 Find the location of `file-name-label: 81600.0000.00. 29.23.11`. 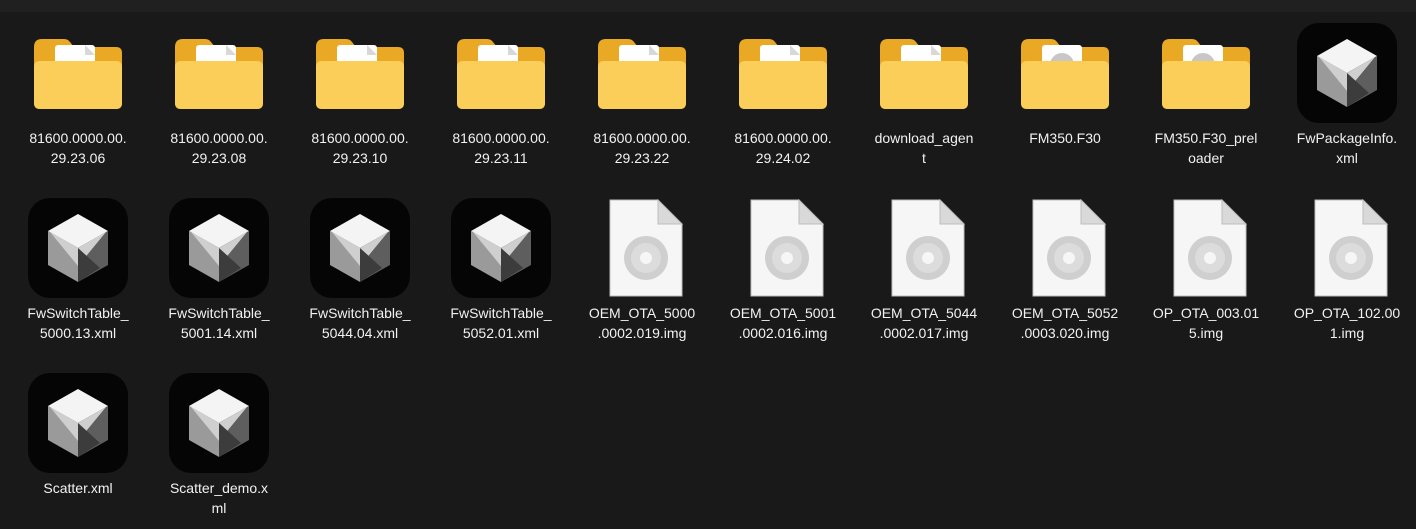

file-name-label: 81600.0000.00. 29.23.11 is located at coordinates (501, 148).